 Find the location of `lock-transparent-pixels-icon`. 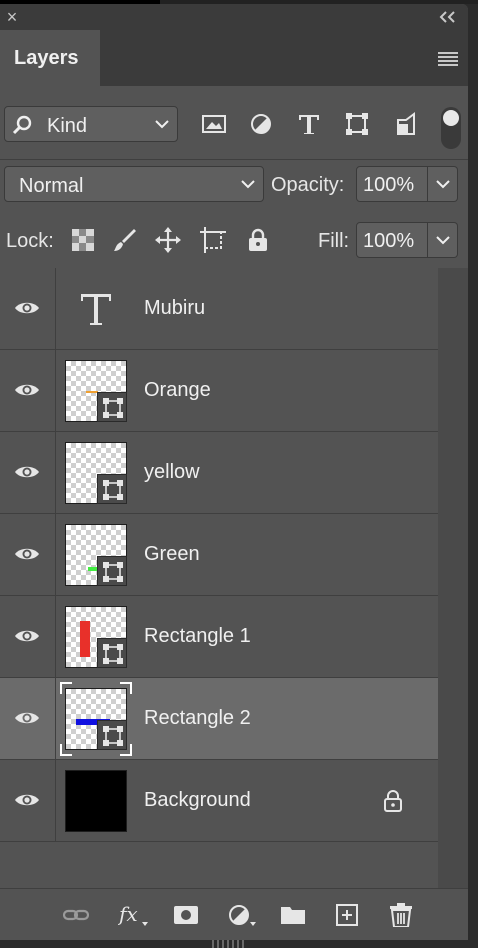

lock-transparent-pixels-icon is located at coordinates (83, 240).